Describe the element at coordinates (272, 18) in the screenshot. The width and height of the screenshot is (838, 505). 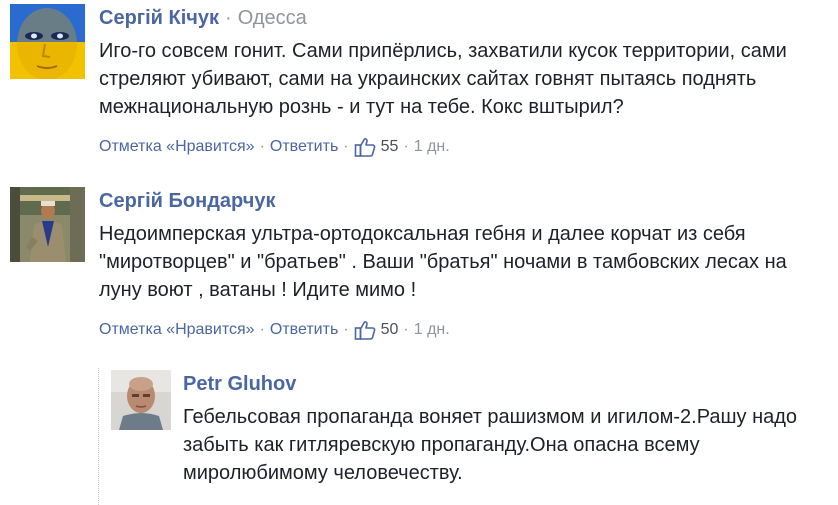
I see `author-location: Одесса` at that location.